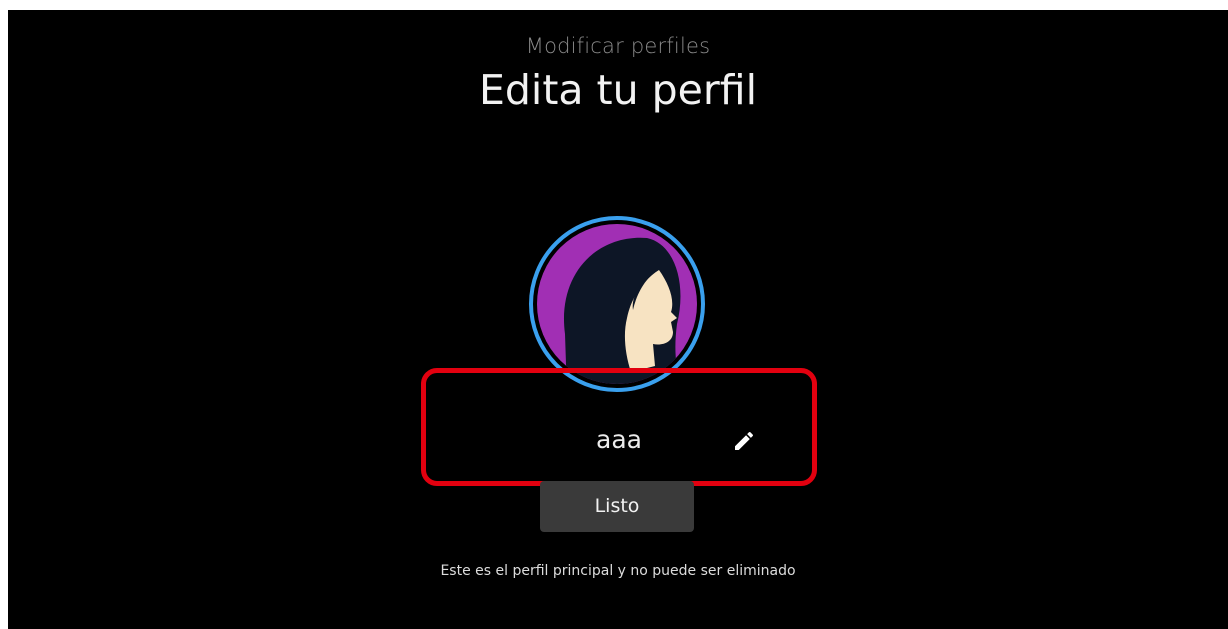 This screenshot has width=1228, height=629. I want to click on page-title: Edita tu perfil, so click(618, 90).